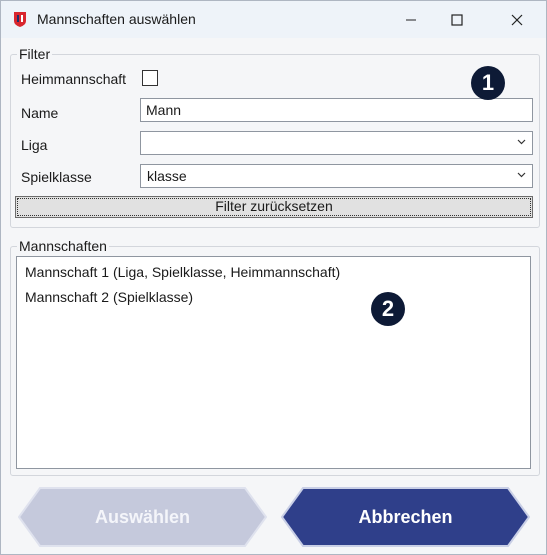  I want to click on callout-badge-1: 1, so click(488, 83).